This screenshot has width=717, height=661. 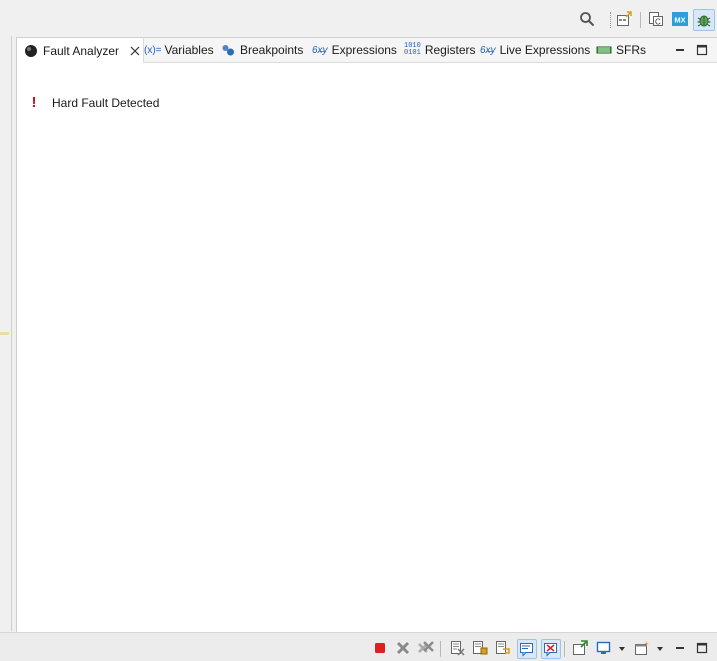 I want to click on debug-perspective-icon, so click(x=704, y=20).